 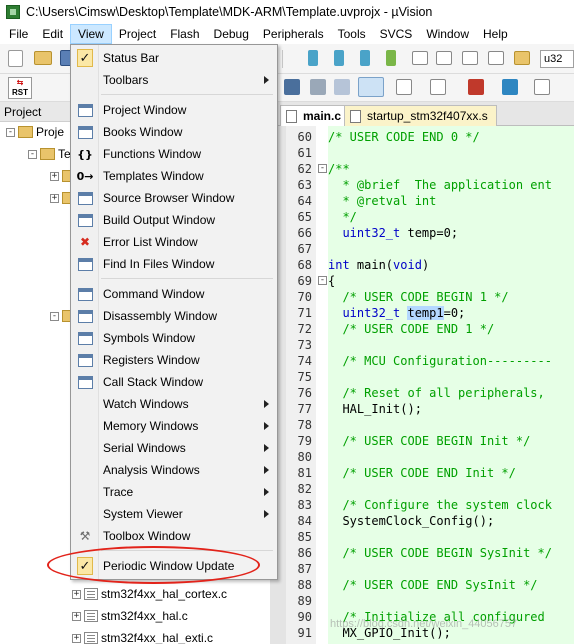 What do you see at coordinates (438, 87) in the screenshot?
I see `serial-window-icon` at bounding box center [438, 87].